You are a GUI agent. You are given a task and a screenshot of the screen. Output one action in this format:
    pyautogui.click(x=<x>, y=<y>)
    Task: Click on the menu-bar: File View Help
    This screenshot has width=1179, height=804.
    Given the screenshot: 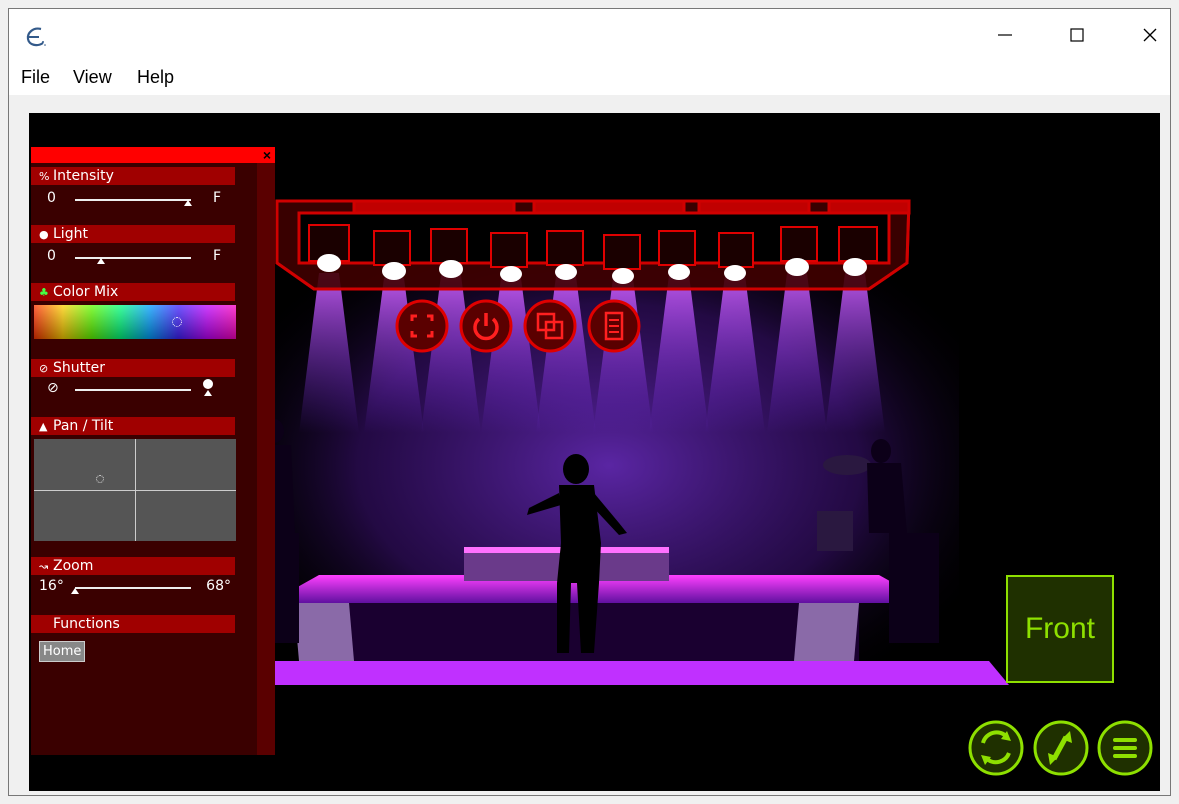 What is the action you would take?
    pyautogui.click(x=589, y=77)
    